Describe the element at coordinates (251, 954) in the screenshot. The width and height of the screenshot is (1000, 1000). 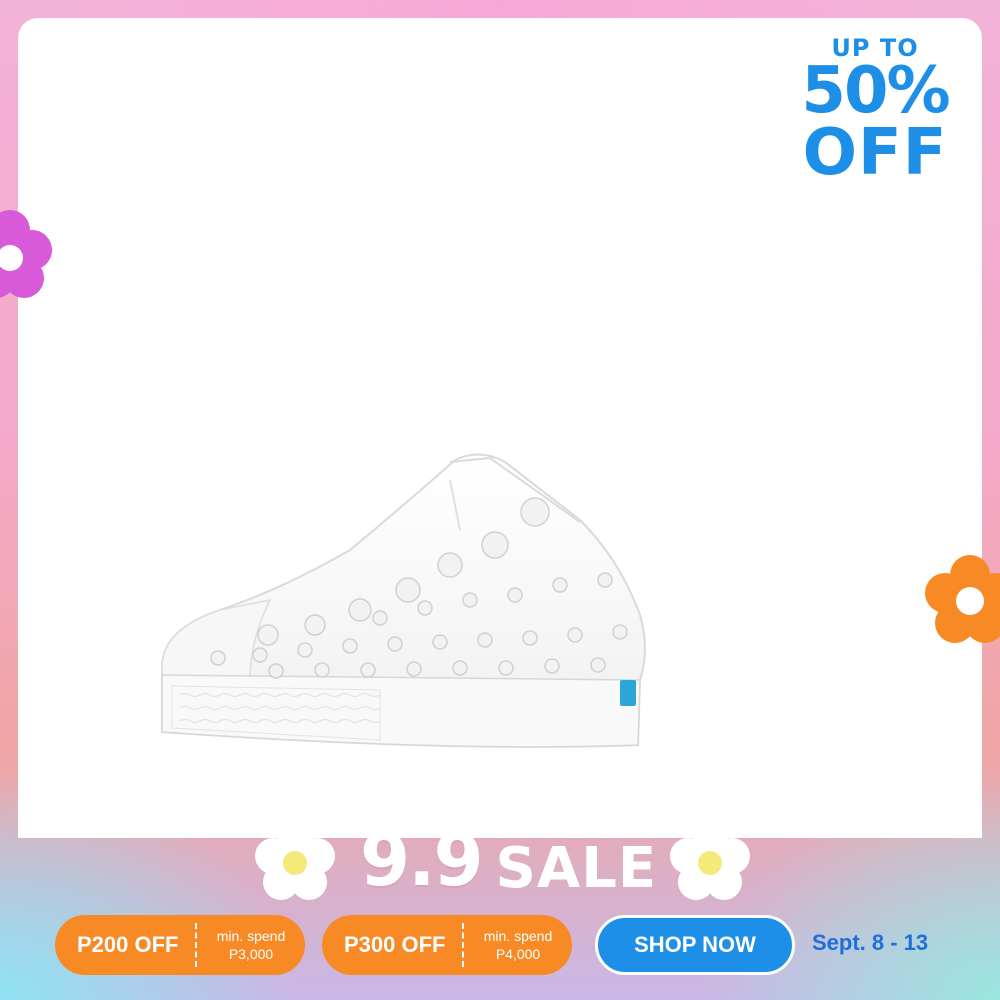
I see `coupon-min-value: P3,000` at that location.